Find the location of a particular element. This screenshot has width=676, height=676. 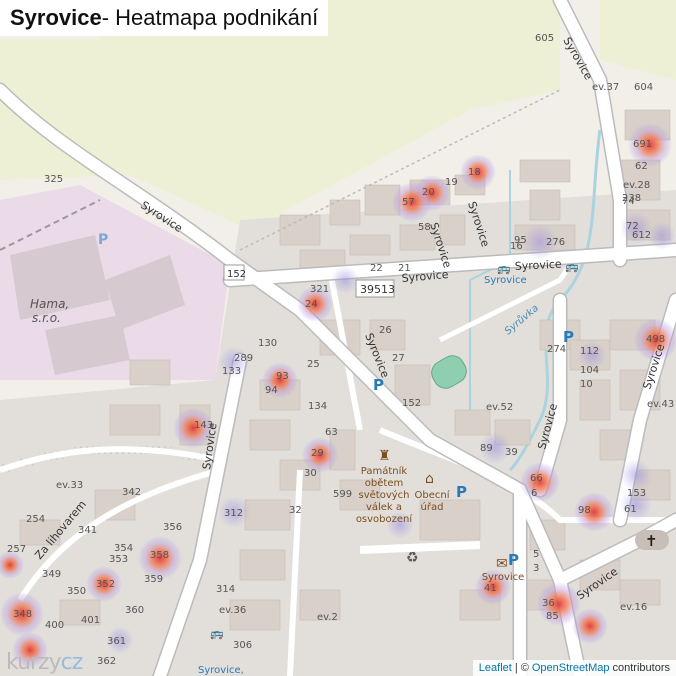

bus-stop-label: Syrovice, is located at coordinates (221, 670).